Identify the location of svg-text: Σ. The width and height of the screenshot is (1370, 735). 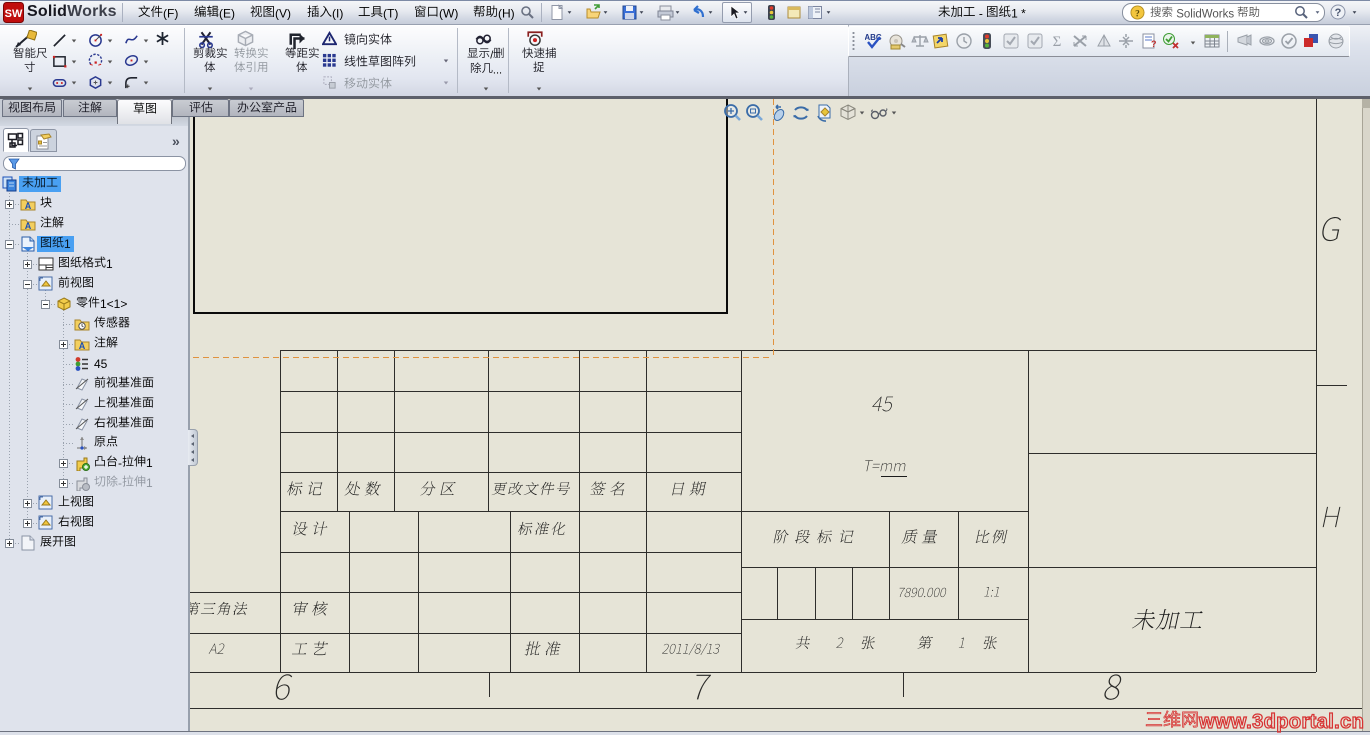
(1057, 42).